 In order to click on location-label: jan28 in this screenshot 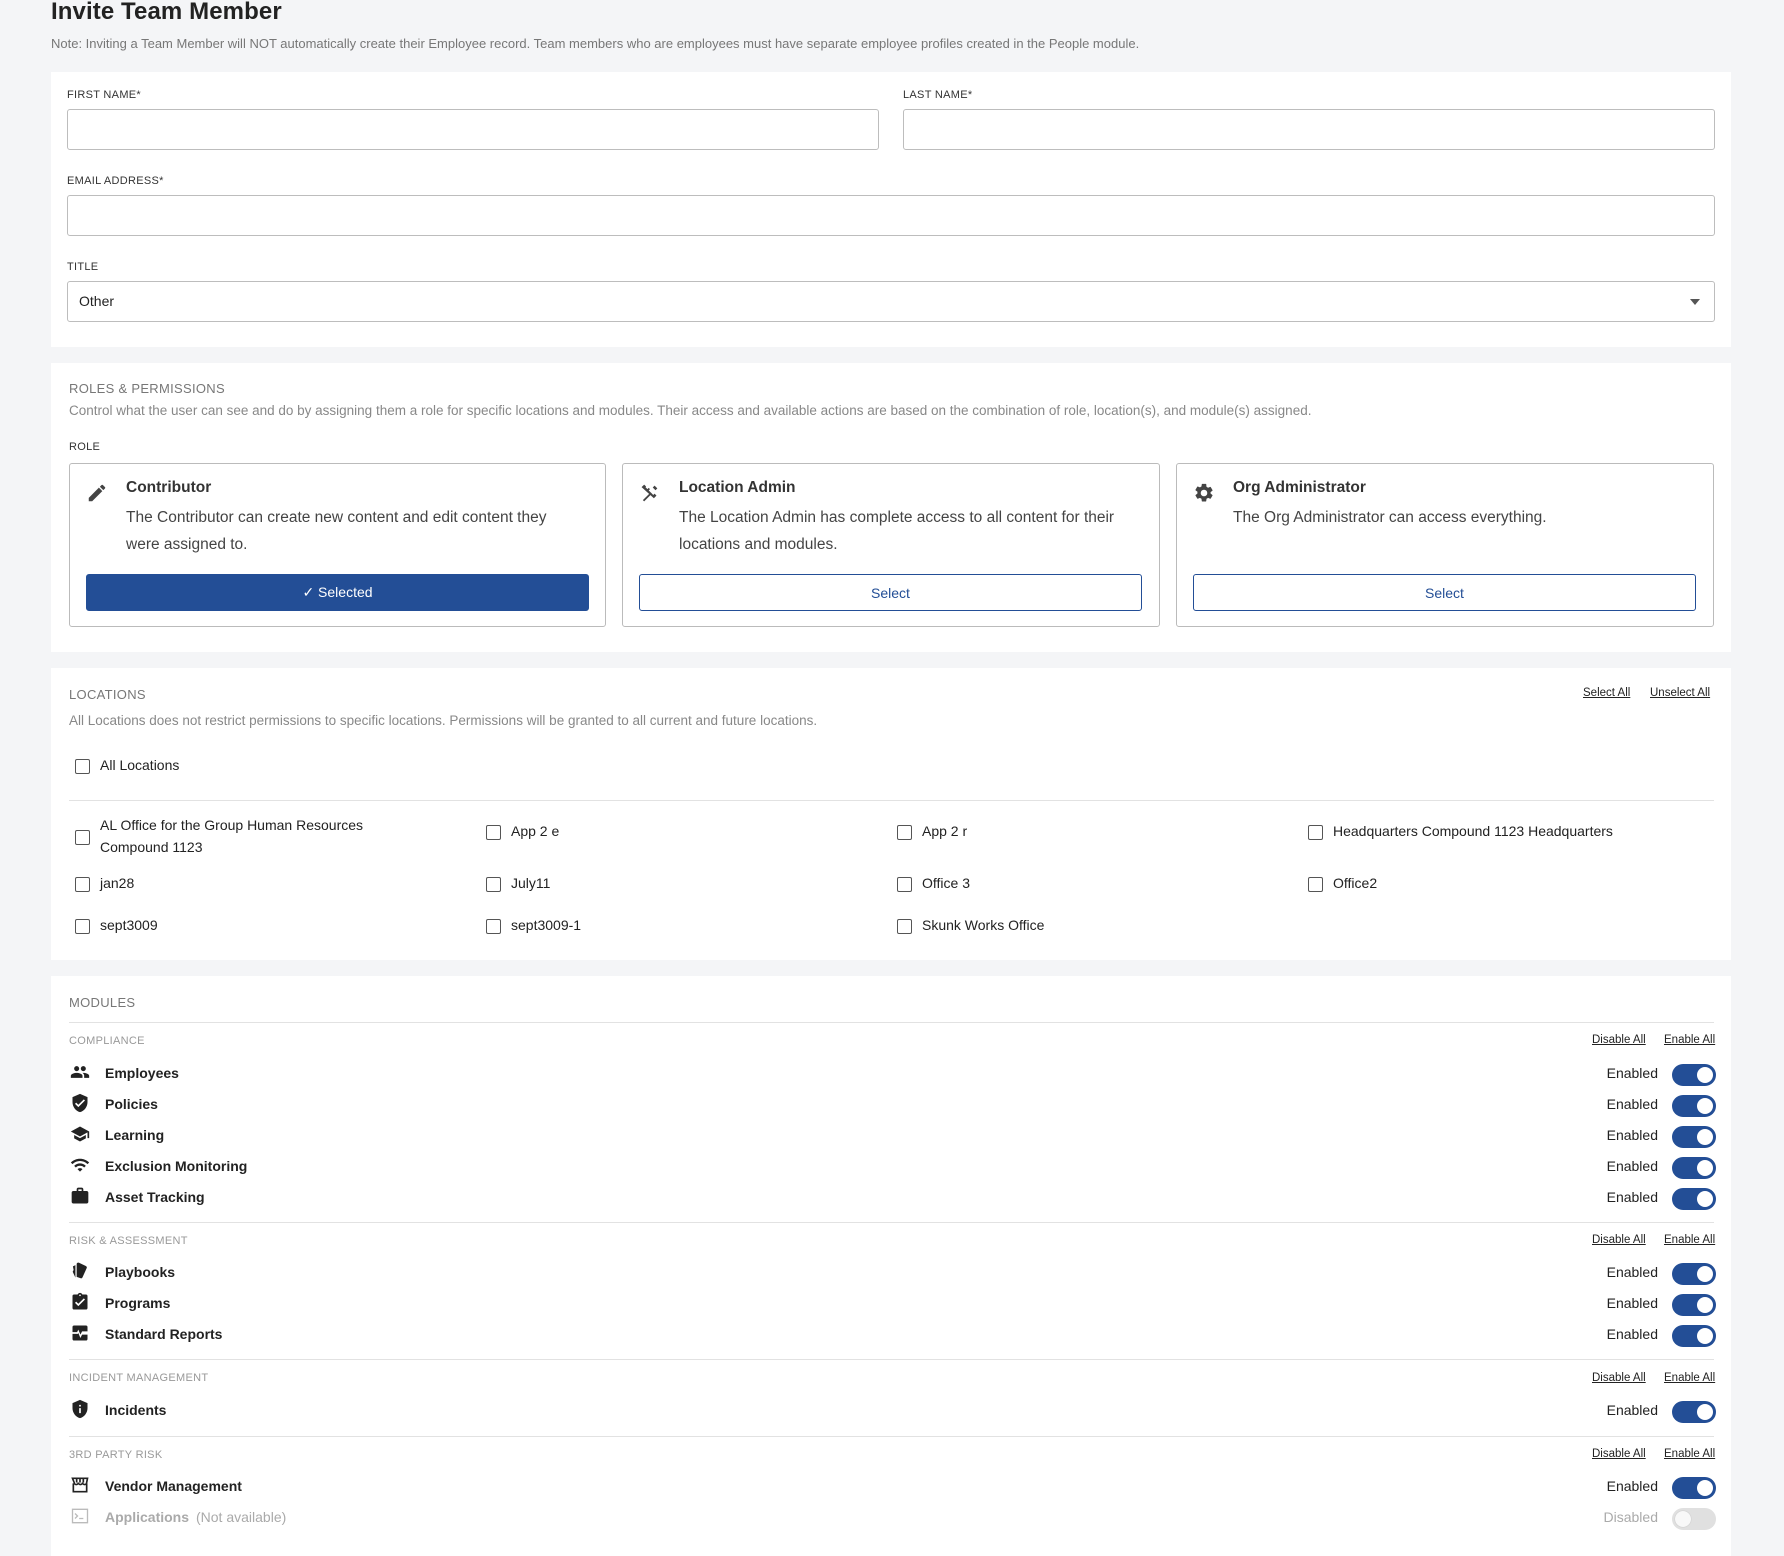, I will do `click(117, 883)`.